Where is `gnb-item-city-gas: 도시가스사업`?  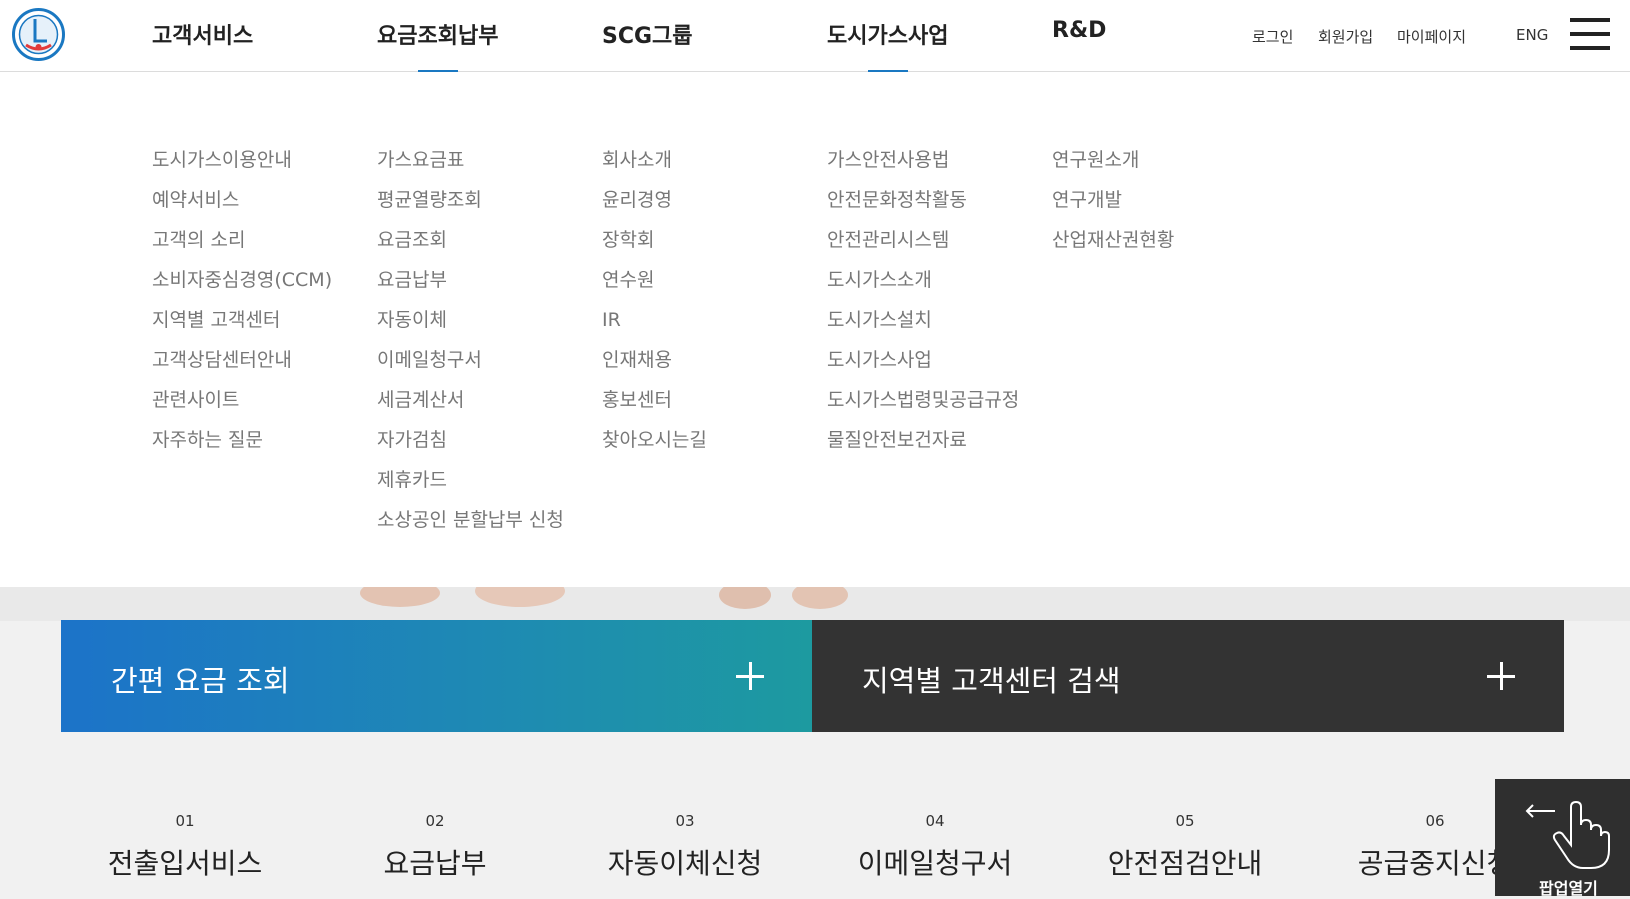
gnb-item-city-gas: 도시가스사업 is located at coordinates (888, 45).